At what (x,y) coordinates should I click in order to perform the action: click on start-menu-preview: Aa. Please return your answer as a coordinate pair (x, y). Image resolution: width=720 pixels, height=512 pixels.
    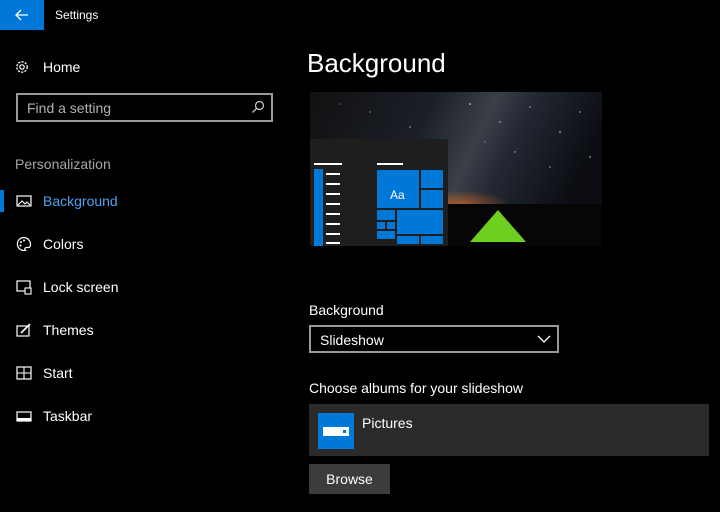
    Looking at the image, I should click on (379, 192).